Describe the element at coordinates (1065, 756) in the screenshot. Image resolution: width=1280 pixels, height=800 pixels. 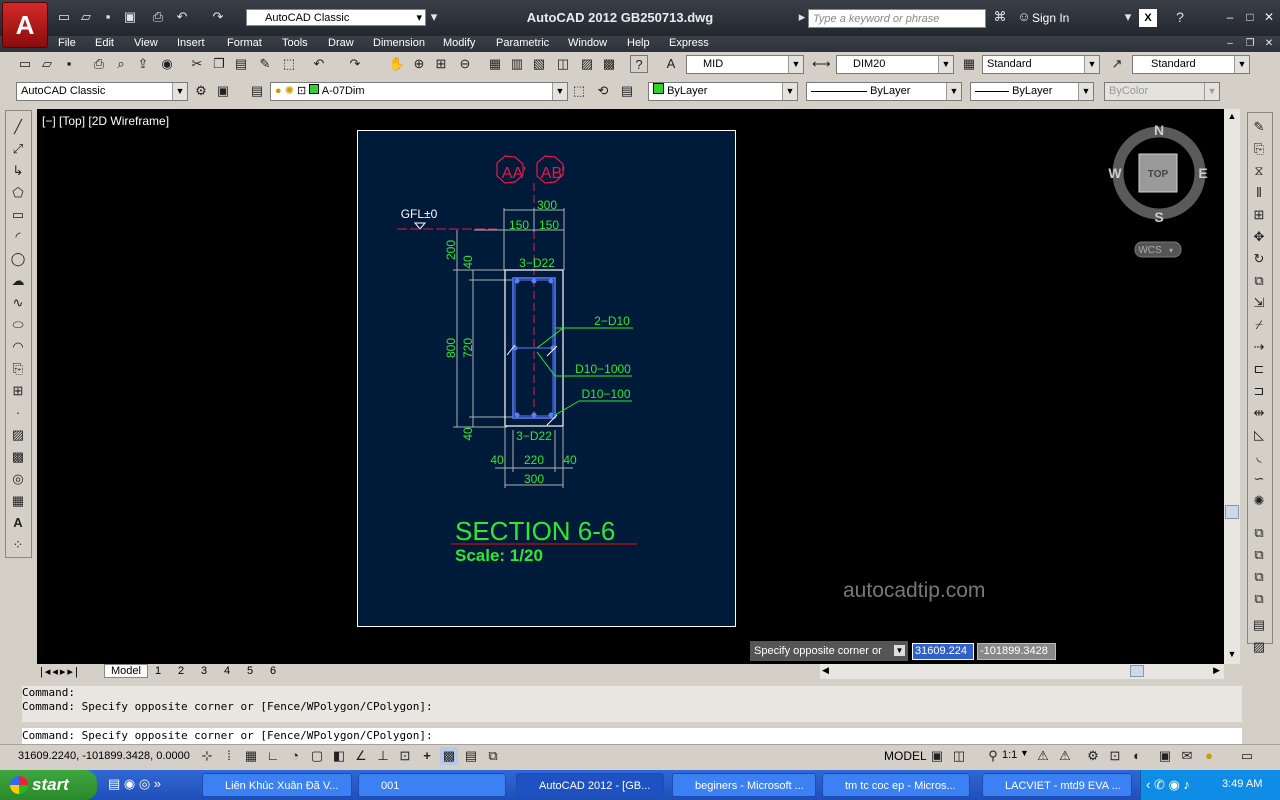
I see `auto-scale-icon: ⚠` at that location.